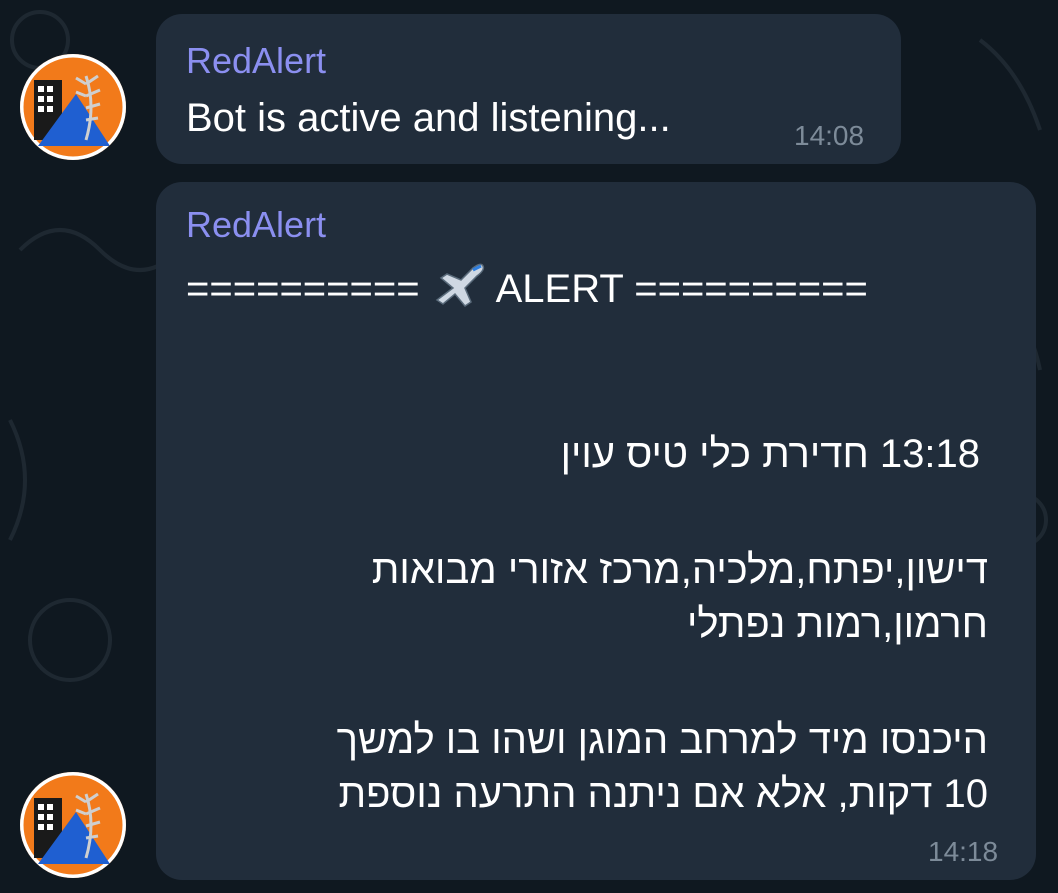 This screenshot has width=1058, height=893. I want to click on alert-header-left: ==========, so click(303, 289).